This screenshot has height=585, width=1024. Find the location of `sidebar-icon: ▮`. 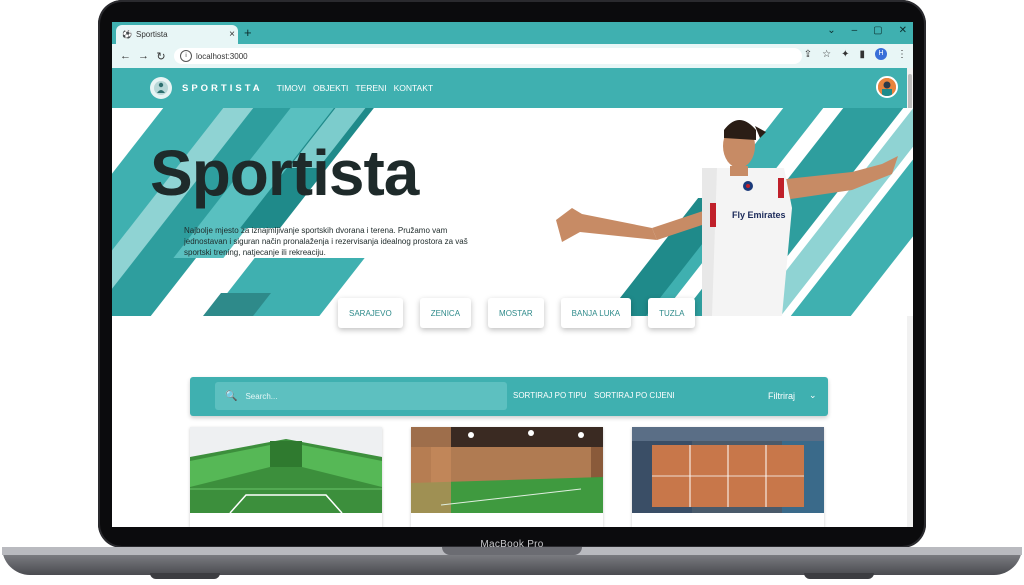

sidebar-icon: ▮ is located at coordinates (862, 54).